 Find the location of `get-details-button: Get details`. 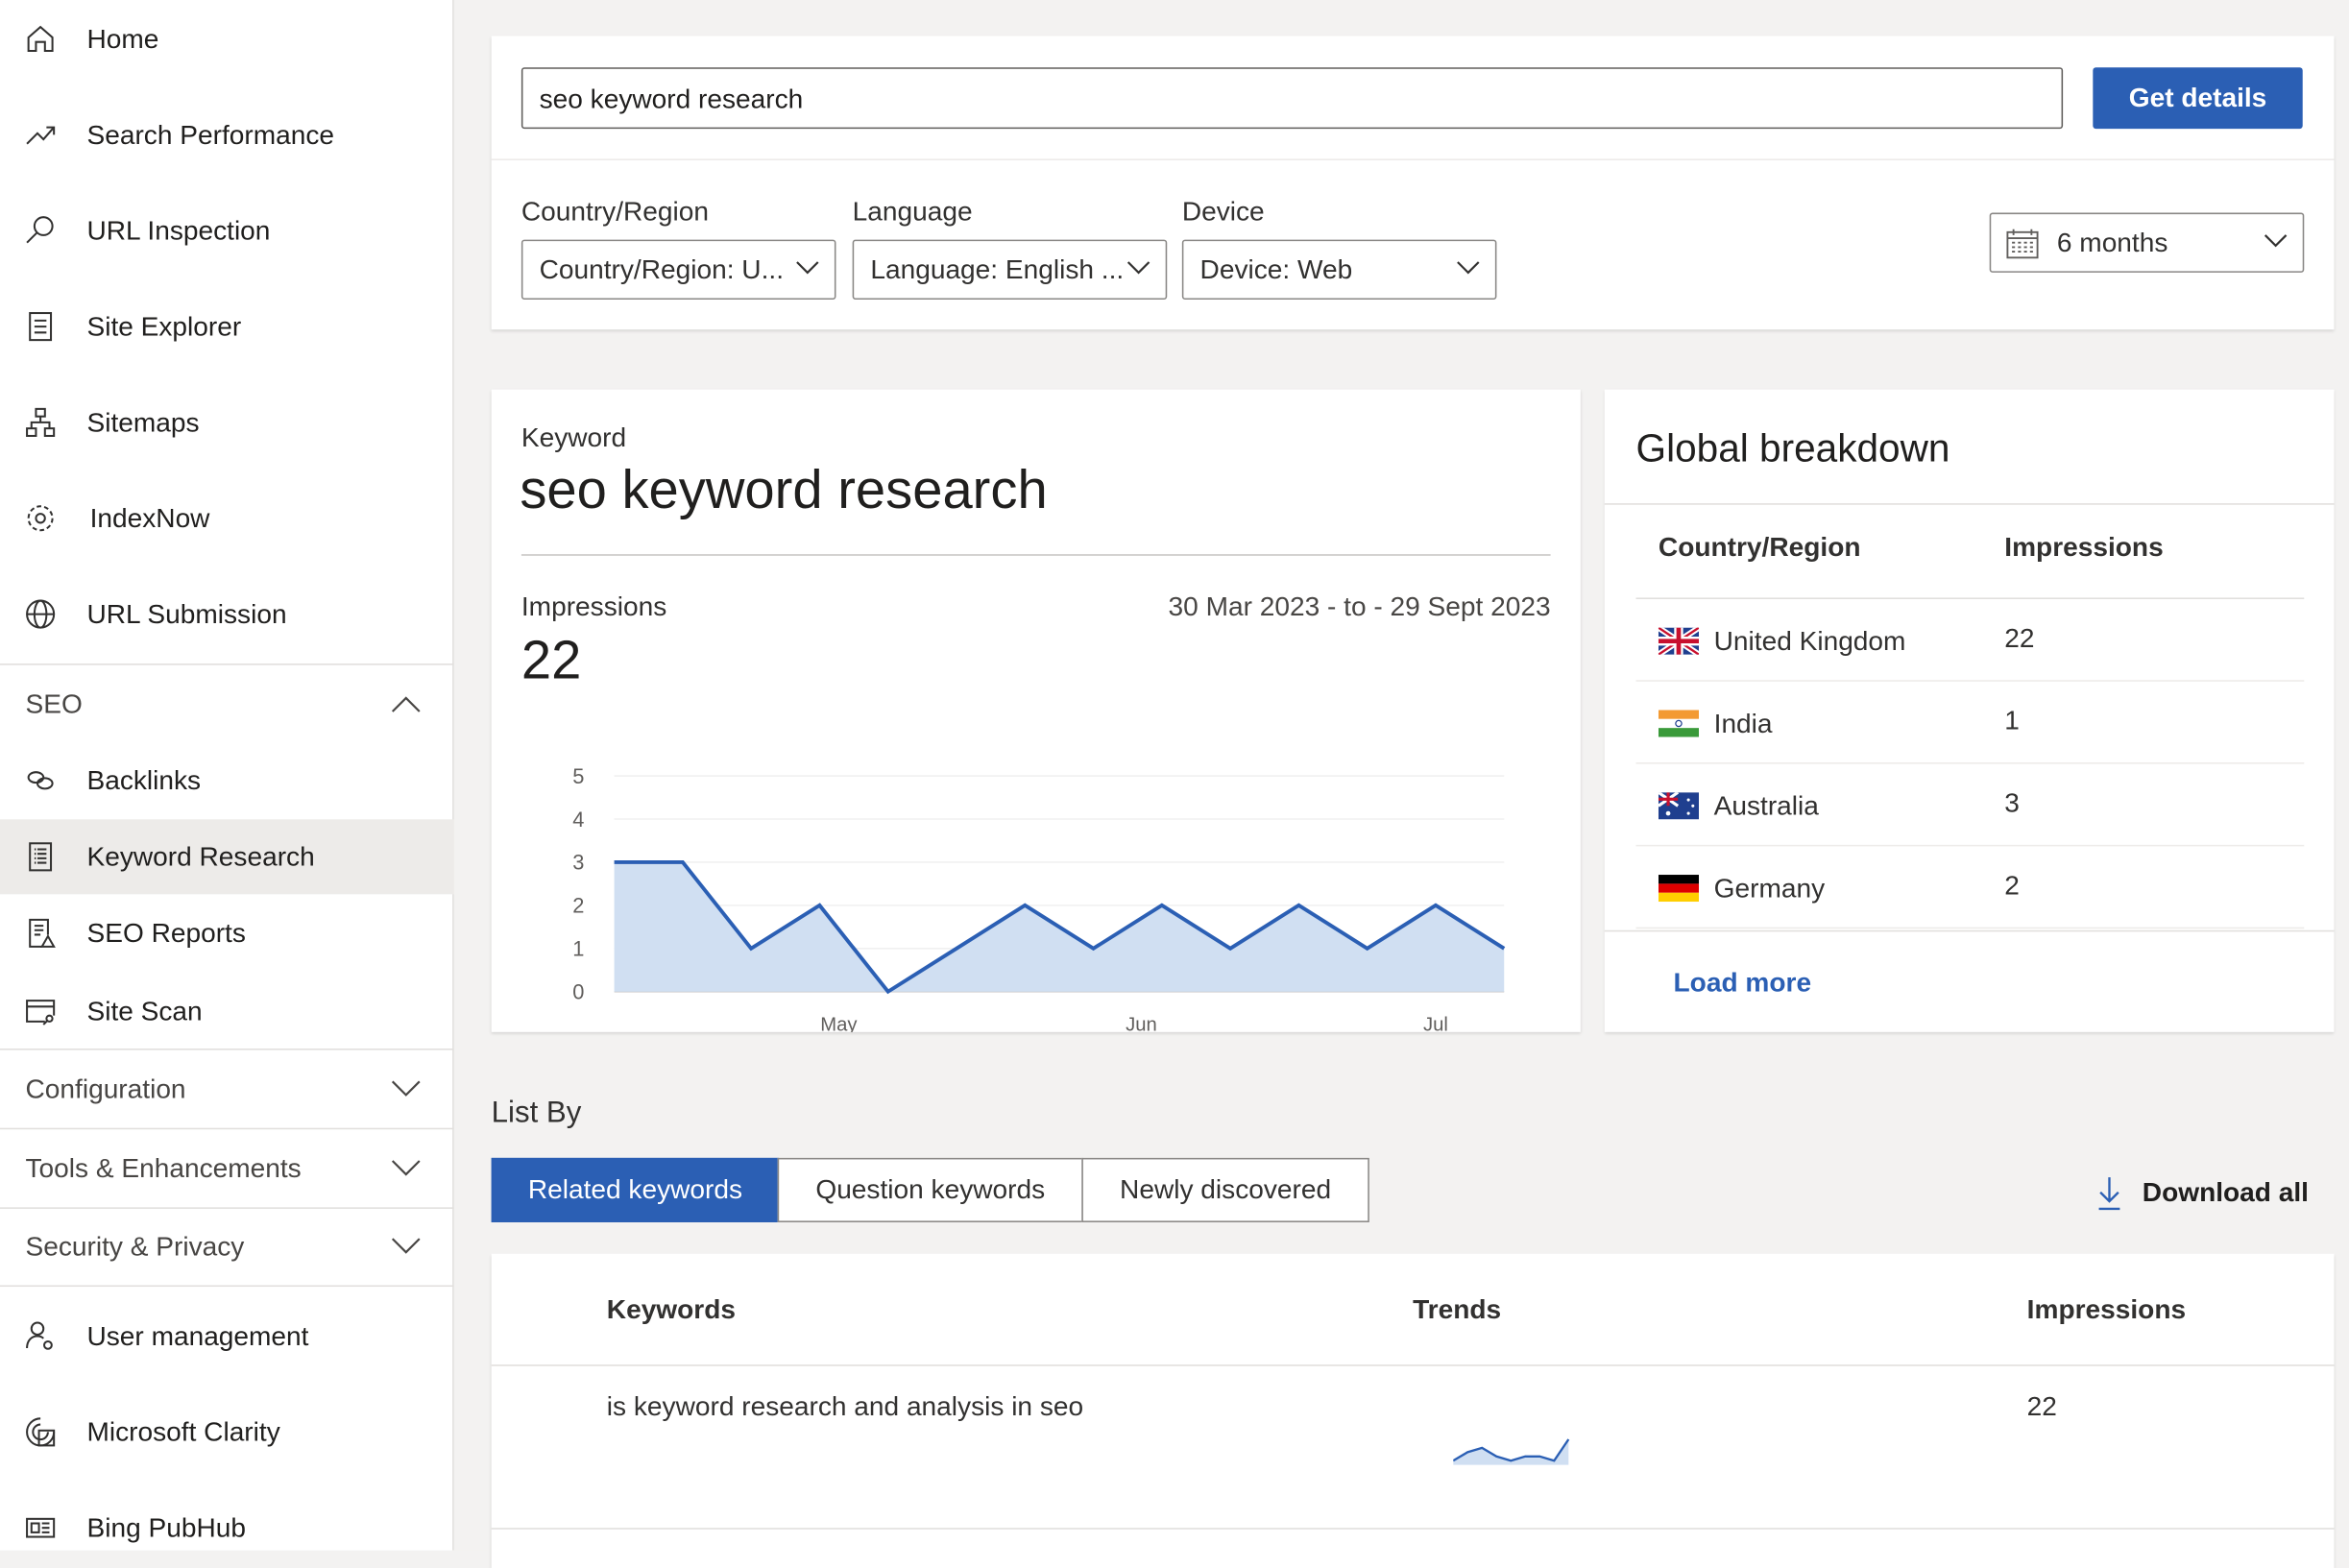

get-details-button: Get details is located at coordinates (2198, 98).